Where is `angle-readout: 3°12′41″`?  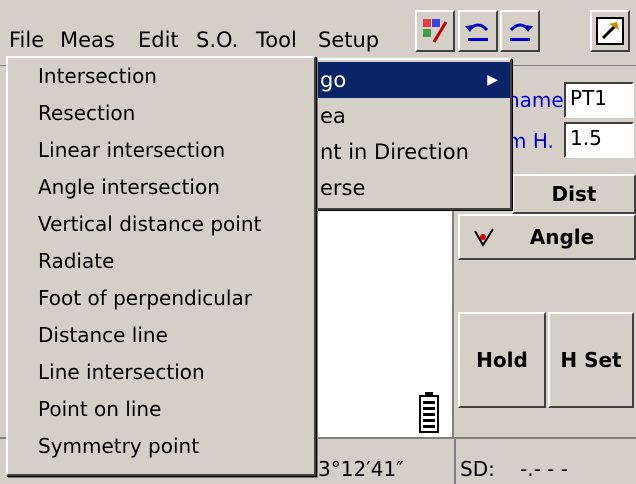 angle-readout: 3°12′41″ is located at coordinates (361, 469).